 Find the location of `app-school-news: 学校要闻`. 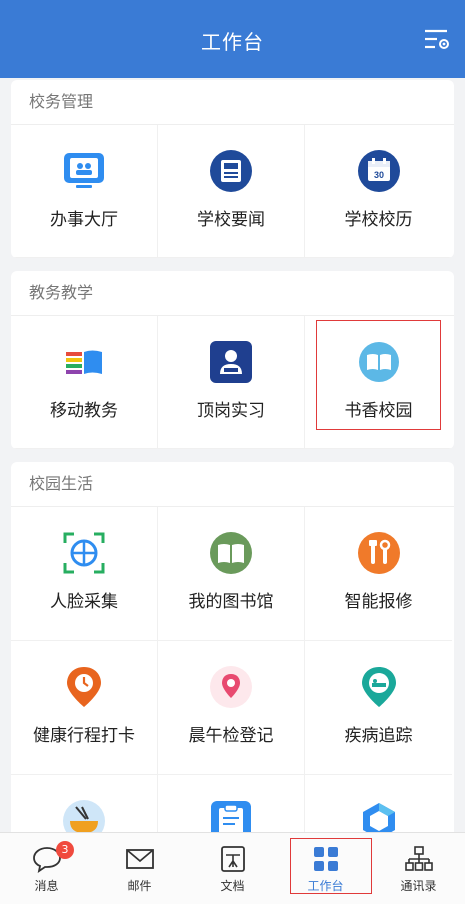

app-school-news: 学校要闻 is located at coordinates (231, 191).